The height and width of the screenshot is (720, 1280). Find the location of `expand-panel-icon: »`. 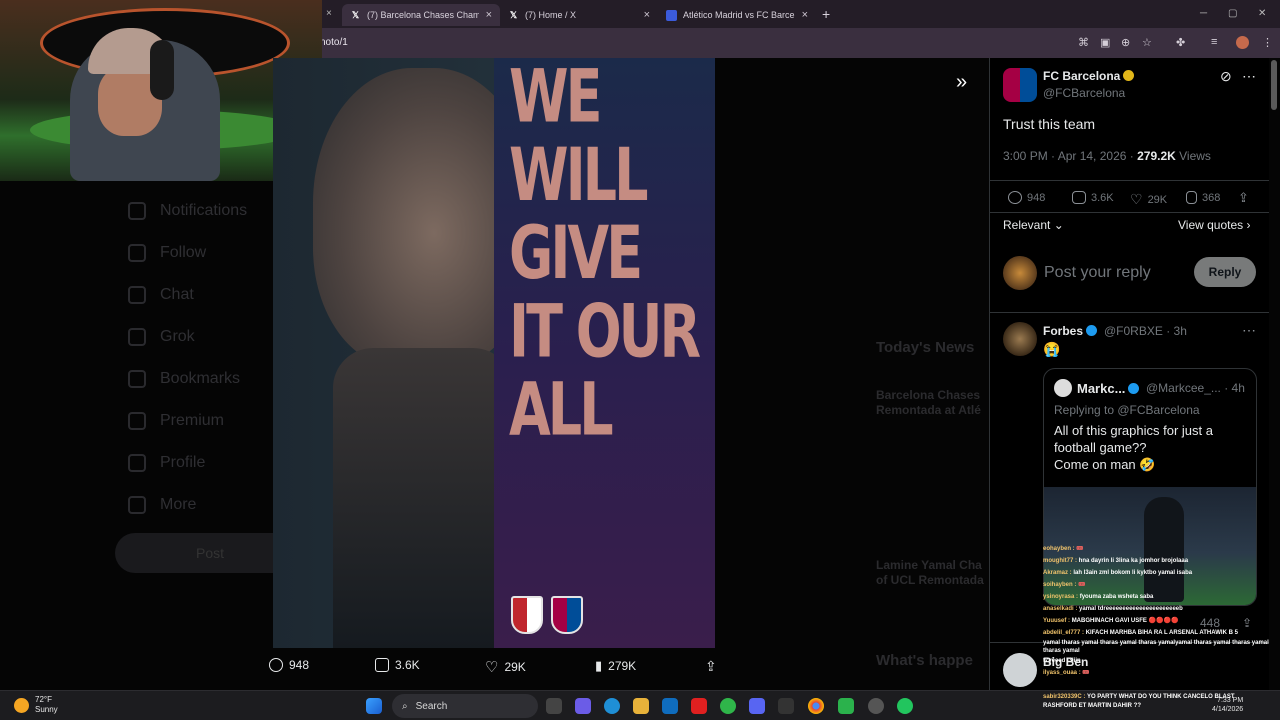

expand-panel-icon: » is located at coordinates (961, 82).